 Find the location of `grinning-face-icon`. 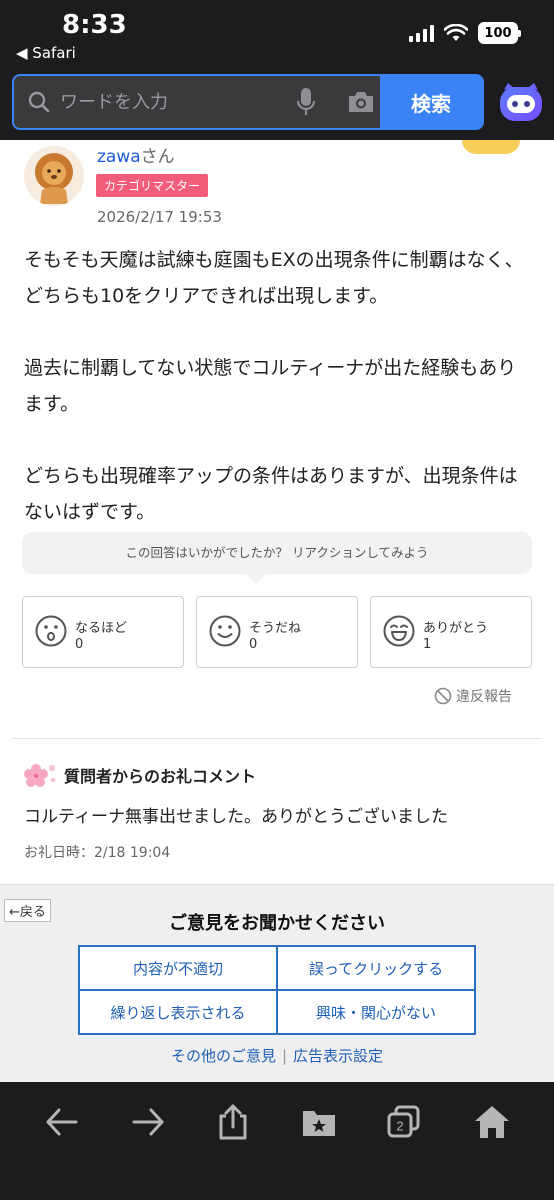

grinning-face-icon is located at coordinates (399, 631).